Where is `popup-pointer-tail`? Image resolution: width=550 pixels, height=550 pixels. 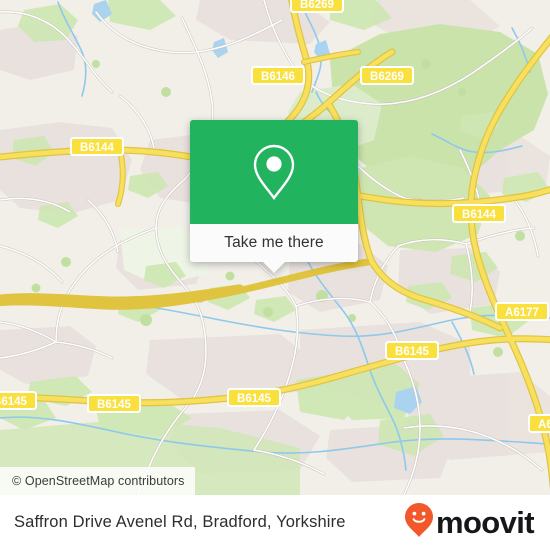
popup-pointer-tail is located at coordinates (274, 267).